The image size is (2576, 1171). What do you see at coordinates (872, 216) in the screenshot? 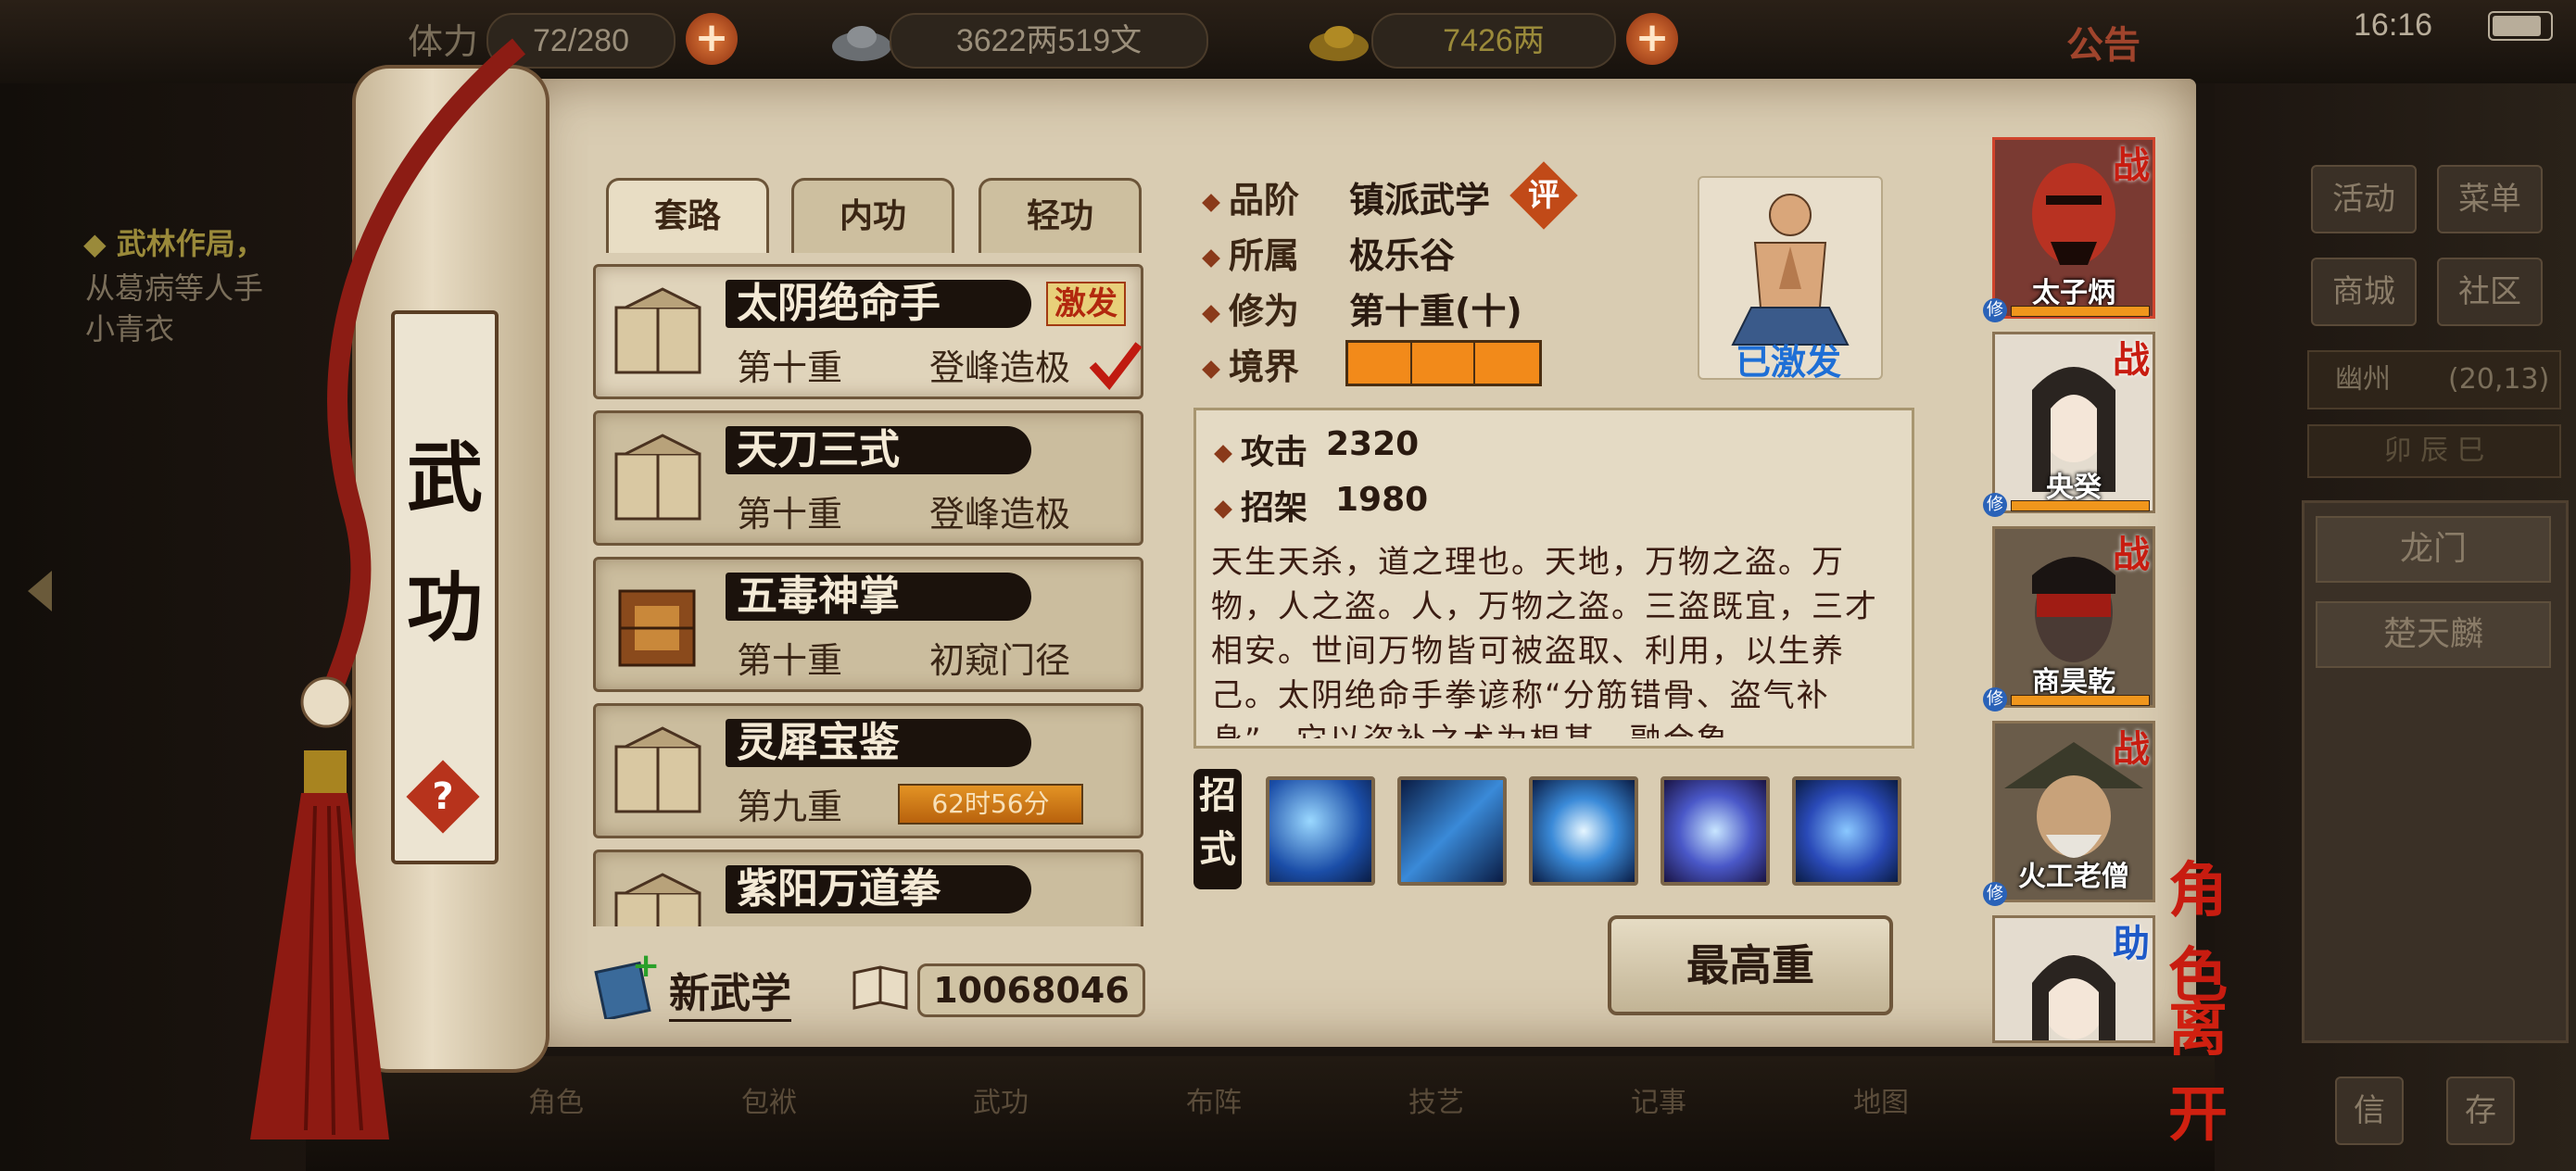
I see `tab-inner: 内功` at bounding box center [872, 216].